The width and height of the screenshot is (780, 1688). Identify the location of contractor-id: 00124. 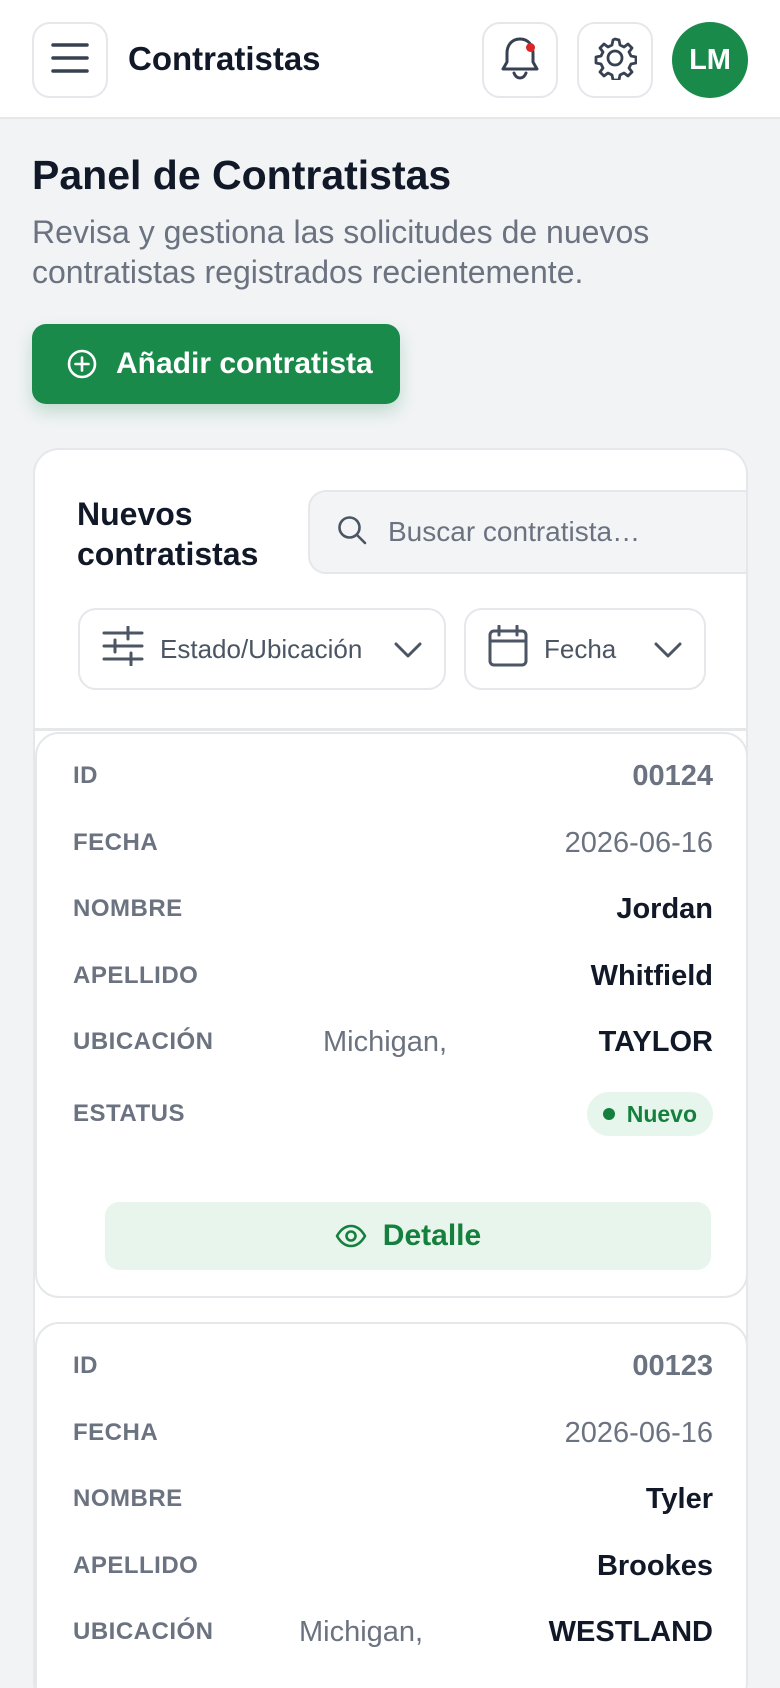
(672, 775).